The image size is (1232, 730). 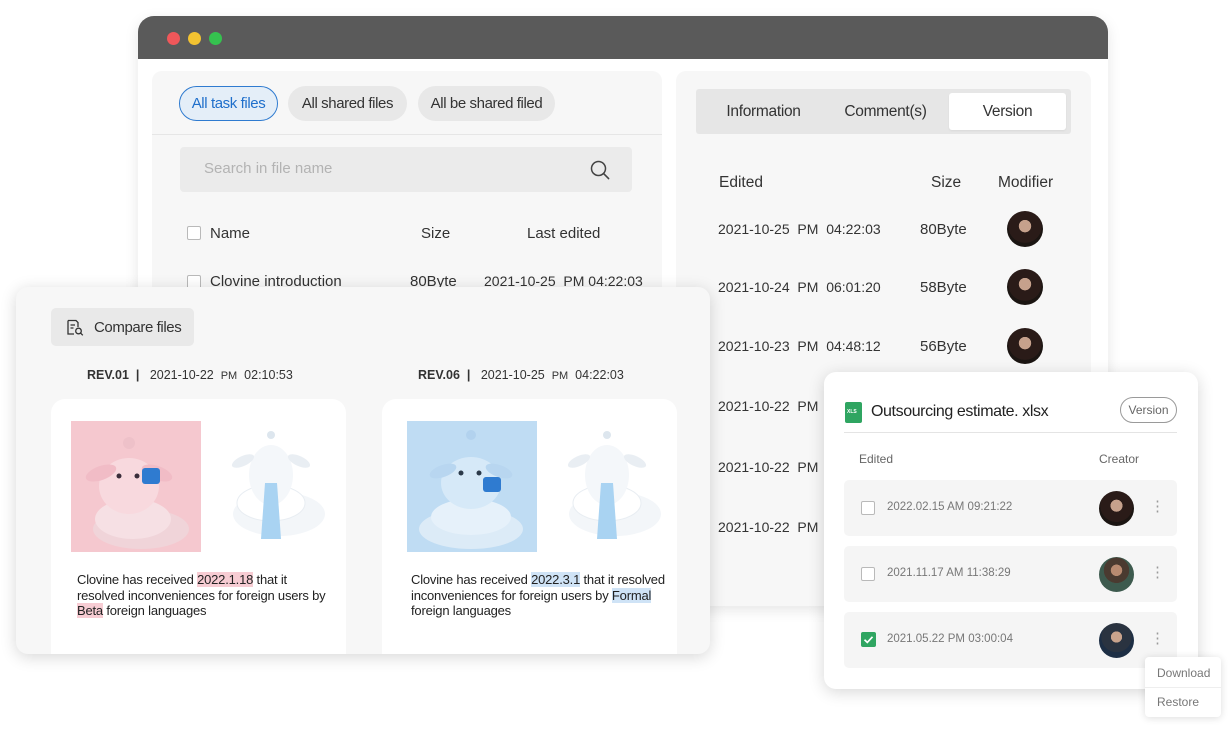 What do you see at coordinates (228, 103) in the screenshot?
I see `tab-all-task-files: All task files` at bounding box center [228, 103].